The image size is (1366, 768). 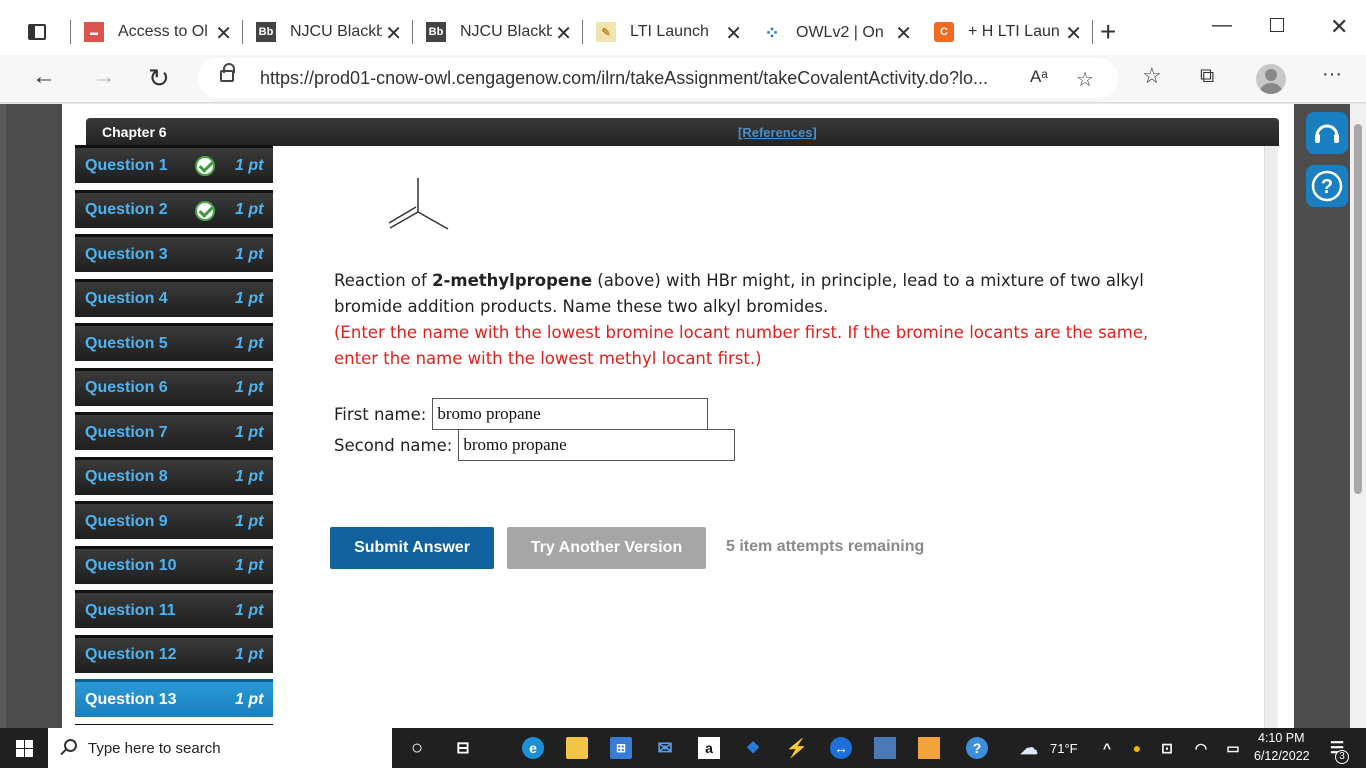 I want to click on battery-icon: ▭, so click(x=1233, y=748).